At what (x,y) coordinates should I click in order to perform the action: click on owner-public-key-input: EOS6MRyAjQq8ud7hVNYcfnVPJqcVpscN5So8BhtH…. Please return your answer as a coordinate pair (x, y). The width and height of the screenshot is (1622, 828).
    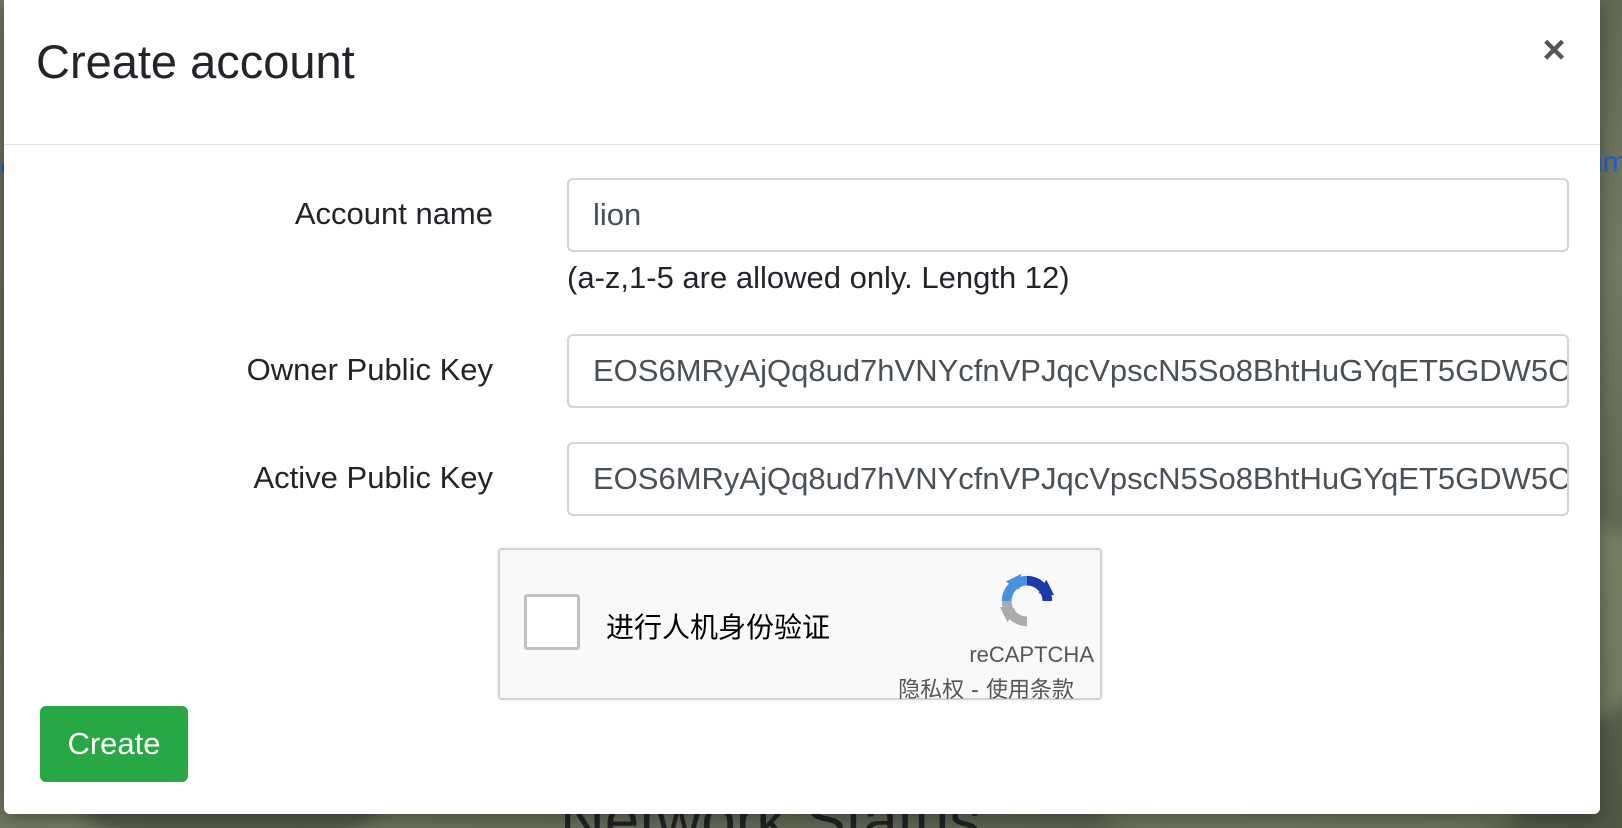
    Looking at the image, I should click on (1068, 371).